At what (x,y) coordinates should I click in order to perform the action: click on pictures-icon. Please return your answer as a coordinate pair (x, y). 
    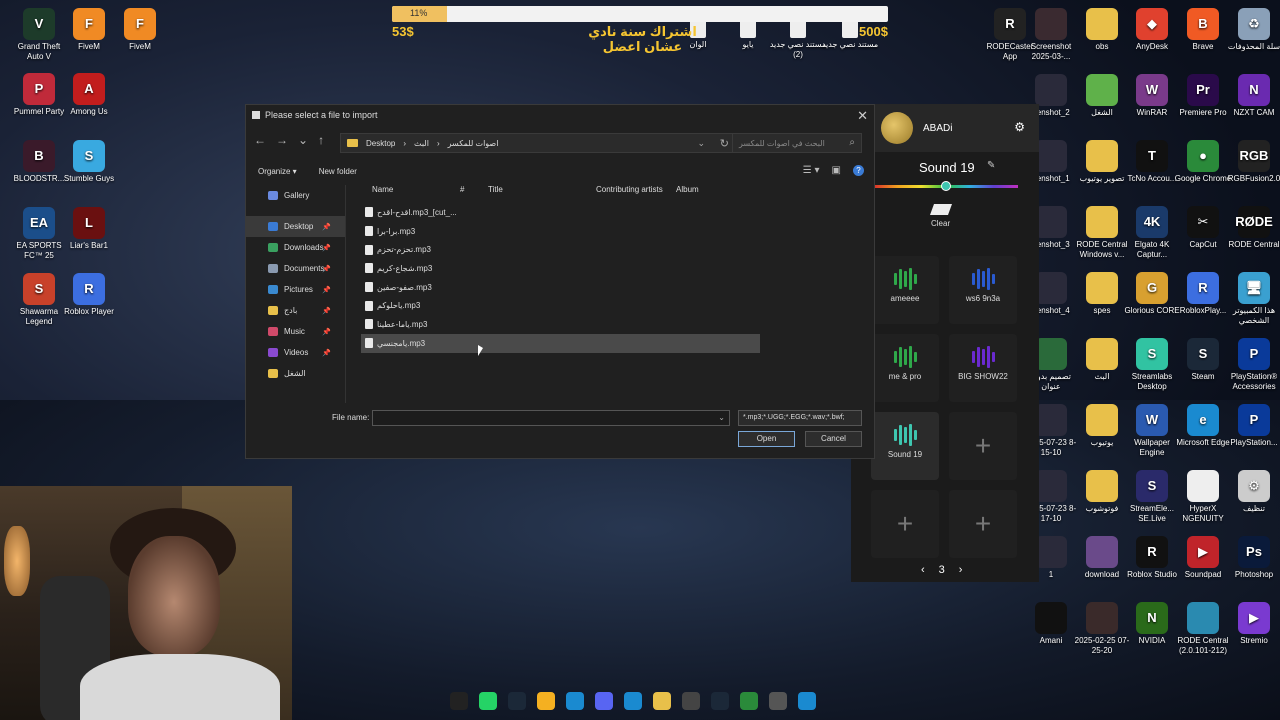
    Looking at the image, I should click on (273, 289).